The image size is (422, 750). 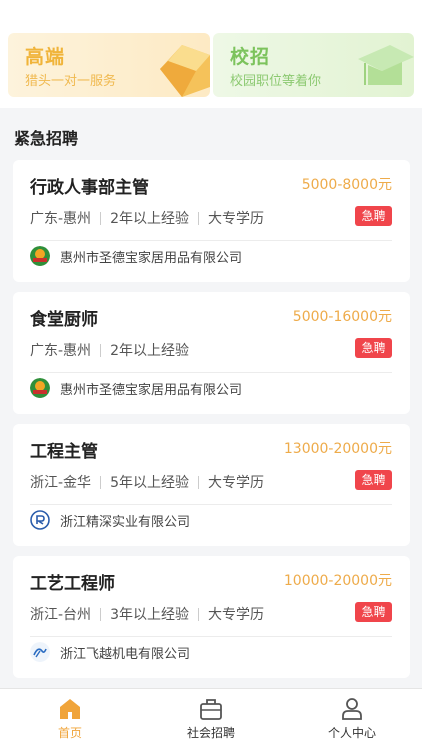 I want to click on job-meta: 广东-惠州 2年以上经验 大专学历, so click(x=147, y=218).